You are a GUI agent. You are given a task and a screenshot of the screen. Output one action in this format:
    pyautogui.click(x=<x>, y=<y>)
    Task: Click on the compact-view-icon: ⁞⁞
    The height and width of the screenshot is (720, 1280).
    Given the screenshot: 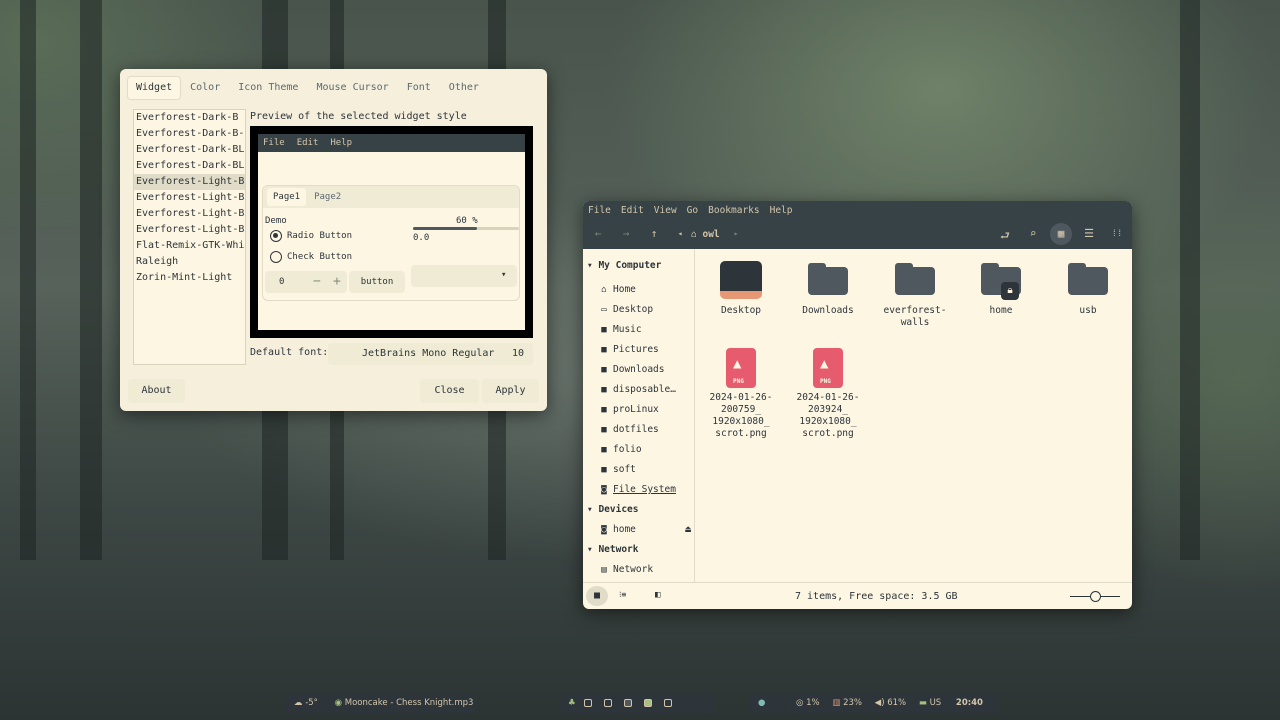 What is the action you would take?
    pyautogui.click(x=1117, y=234)
    